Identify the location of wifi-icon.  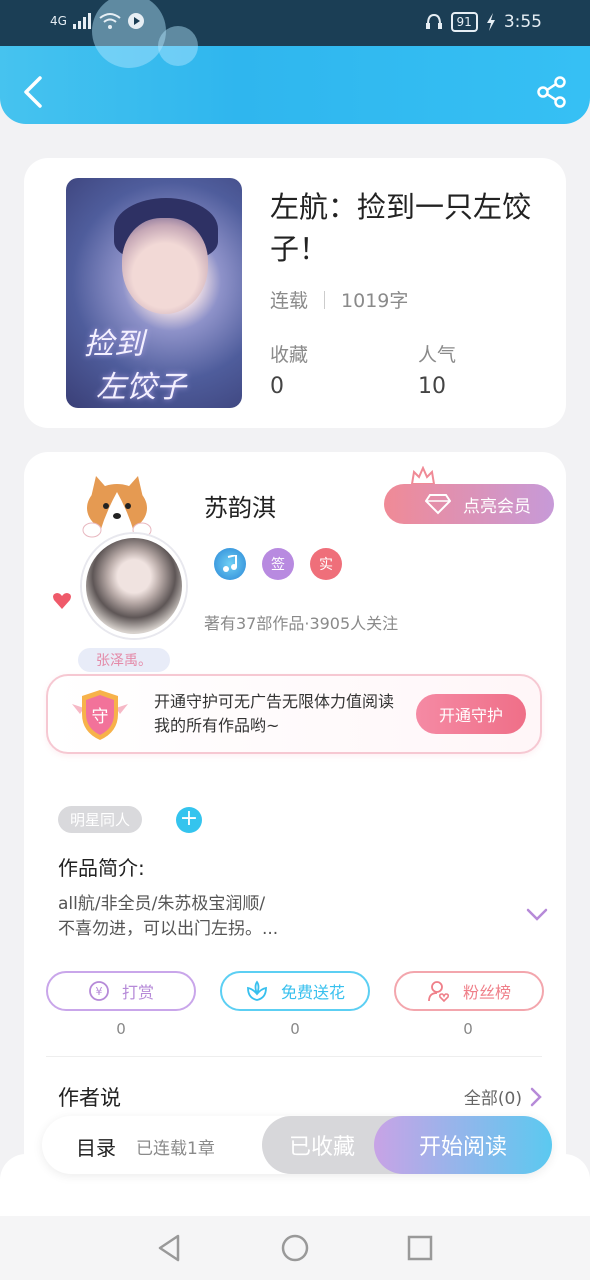
(110, 21).